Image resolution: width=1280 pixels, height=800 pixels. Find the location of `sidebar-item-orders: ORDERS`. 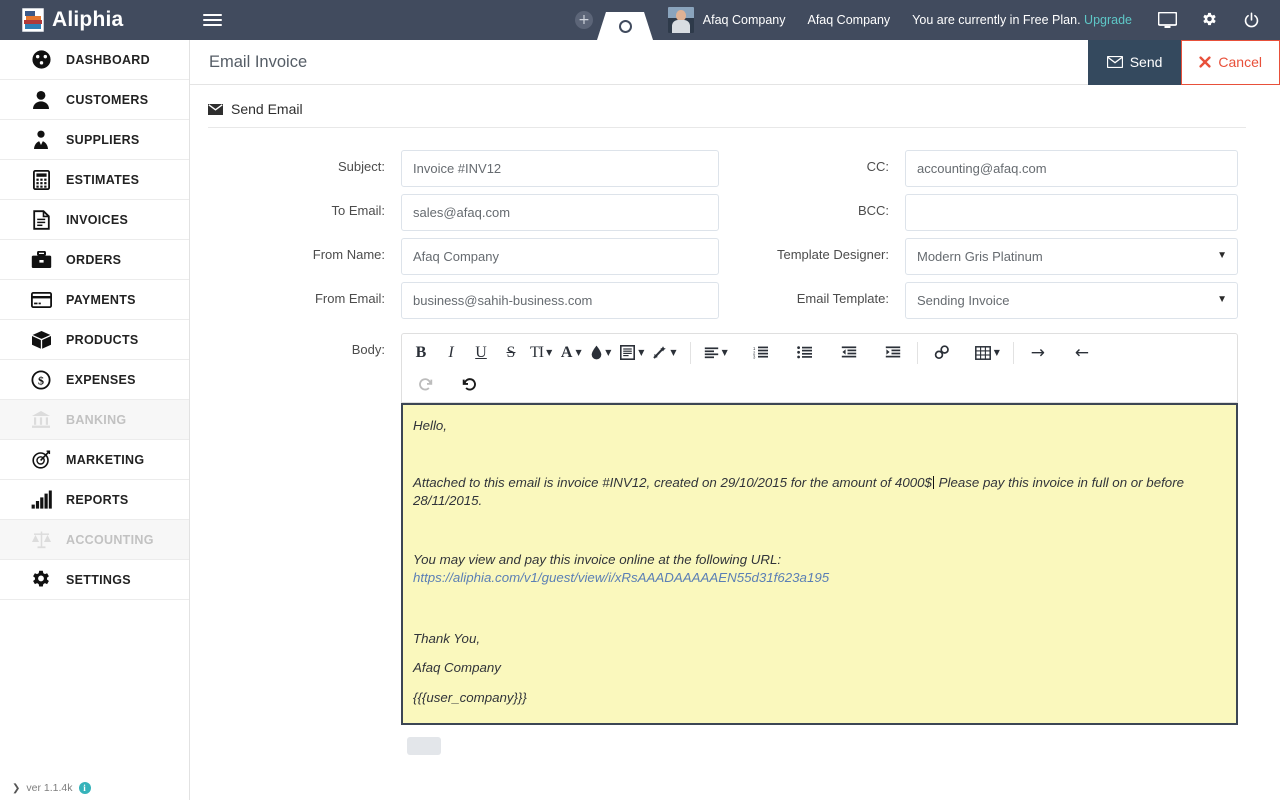

sidebar-item-orders: ORDERS is located at coordinates (94, 260).